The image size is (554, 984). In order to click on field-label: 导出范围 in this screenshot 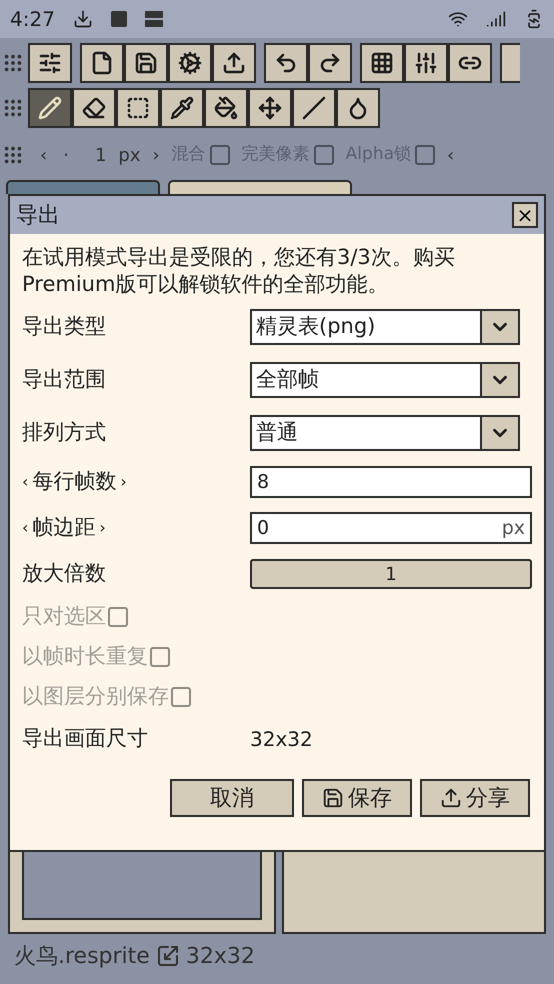, I will do `click(64, 379)`.